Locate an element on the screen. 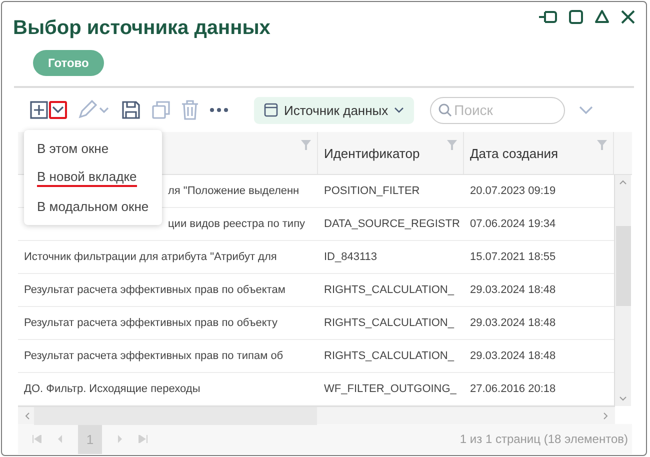  collapse-icon is located at coordinates (602, 17).